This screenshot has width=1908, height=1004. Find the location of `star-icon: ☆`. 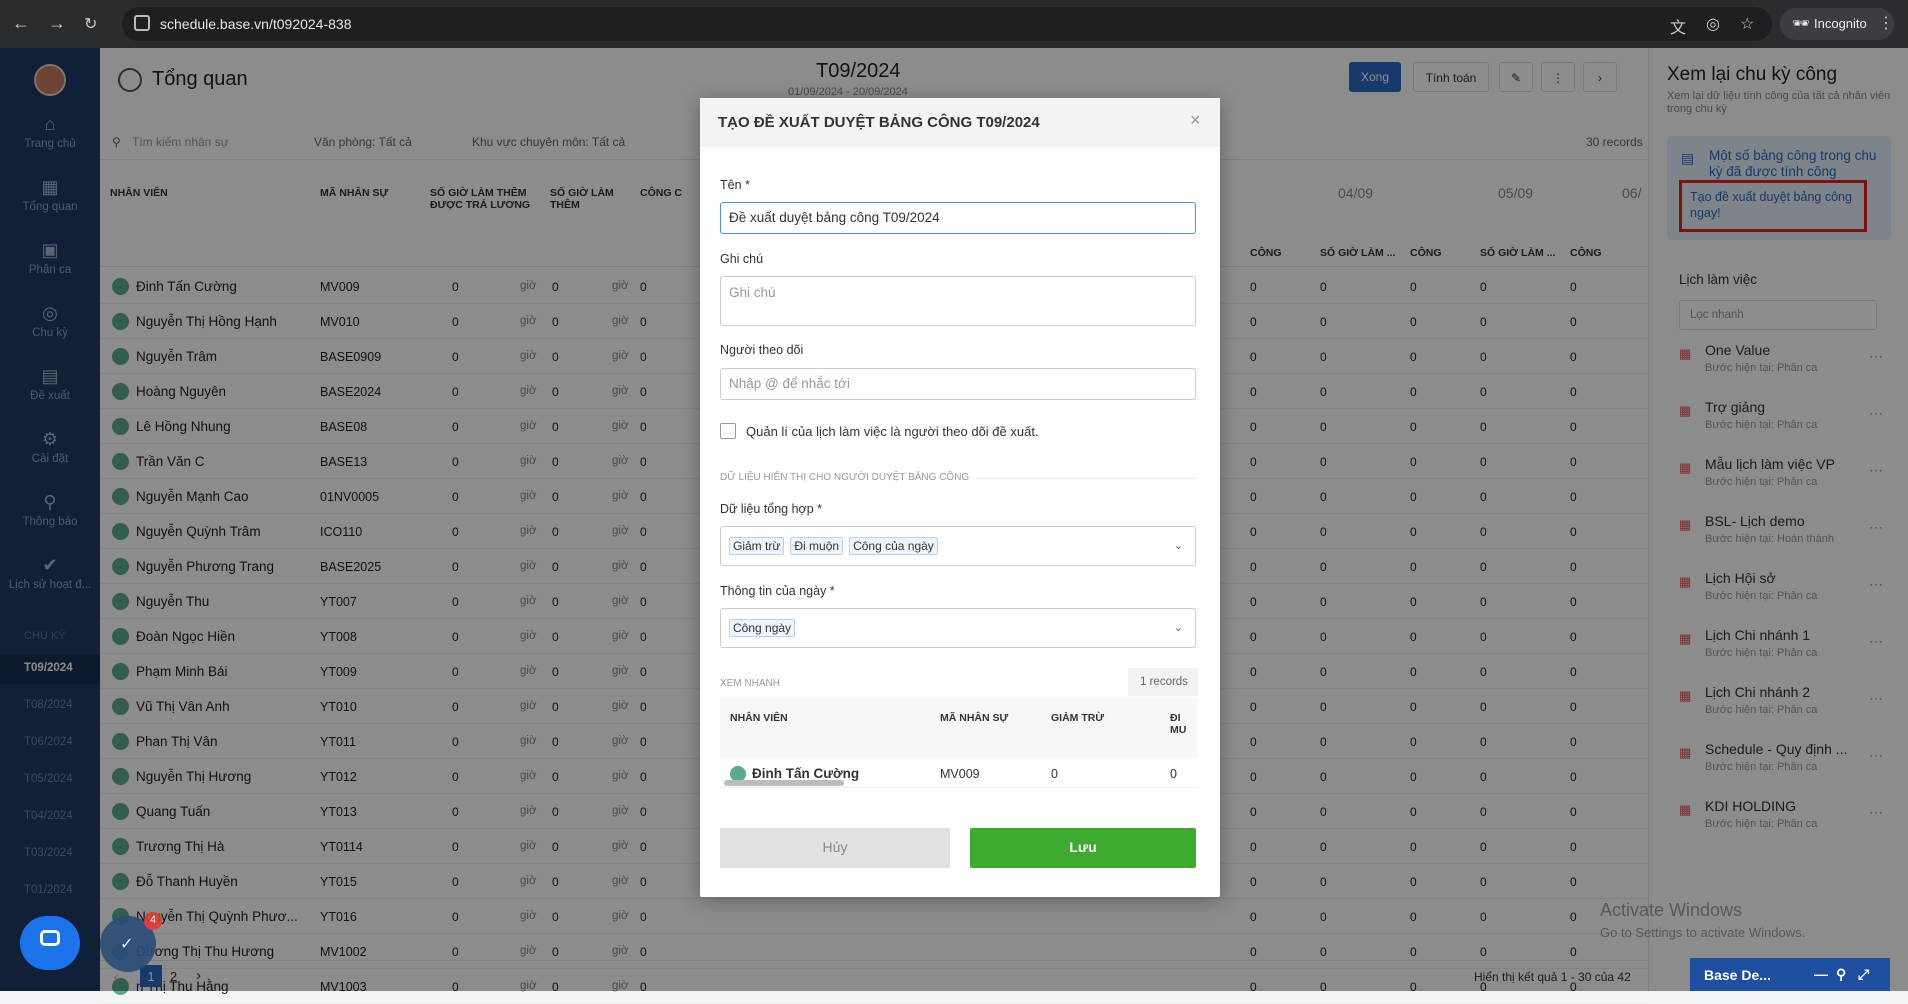

star-icon: ☆ is located at coordinates (1747, 24).